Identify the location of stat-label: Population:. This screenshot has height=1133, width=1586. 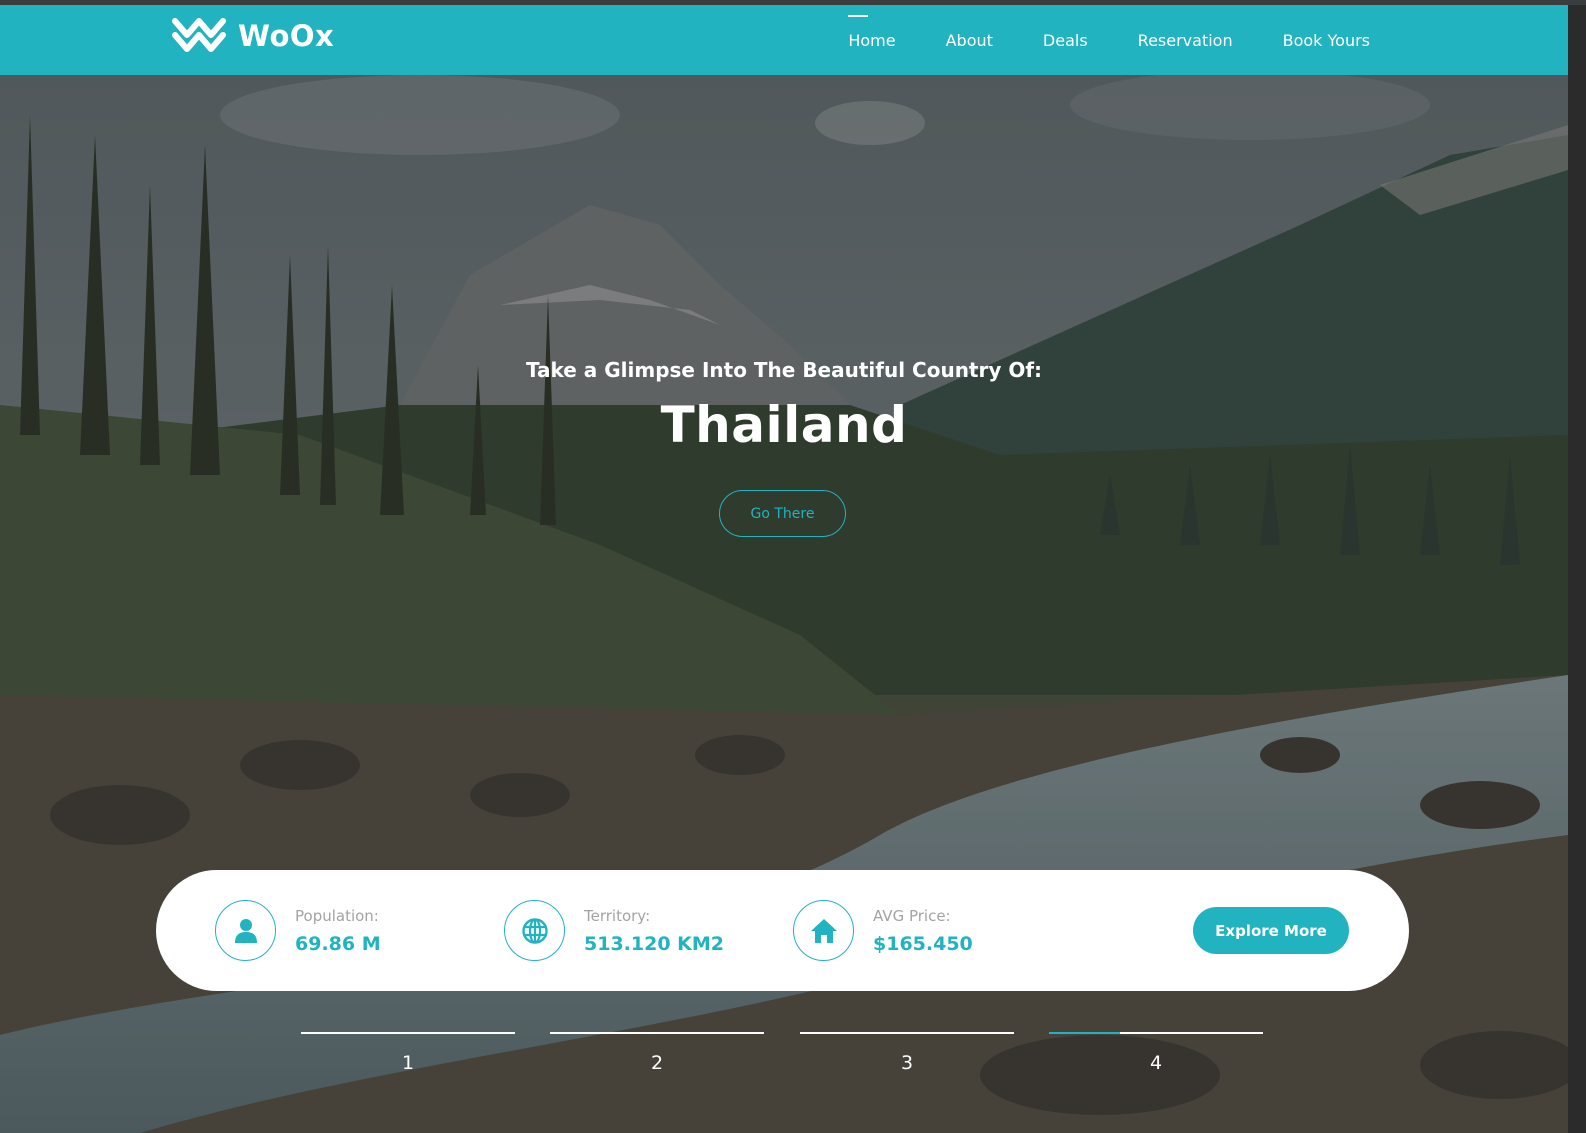
(337, 915).